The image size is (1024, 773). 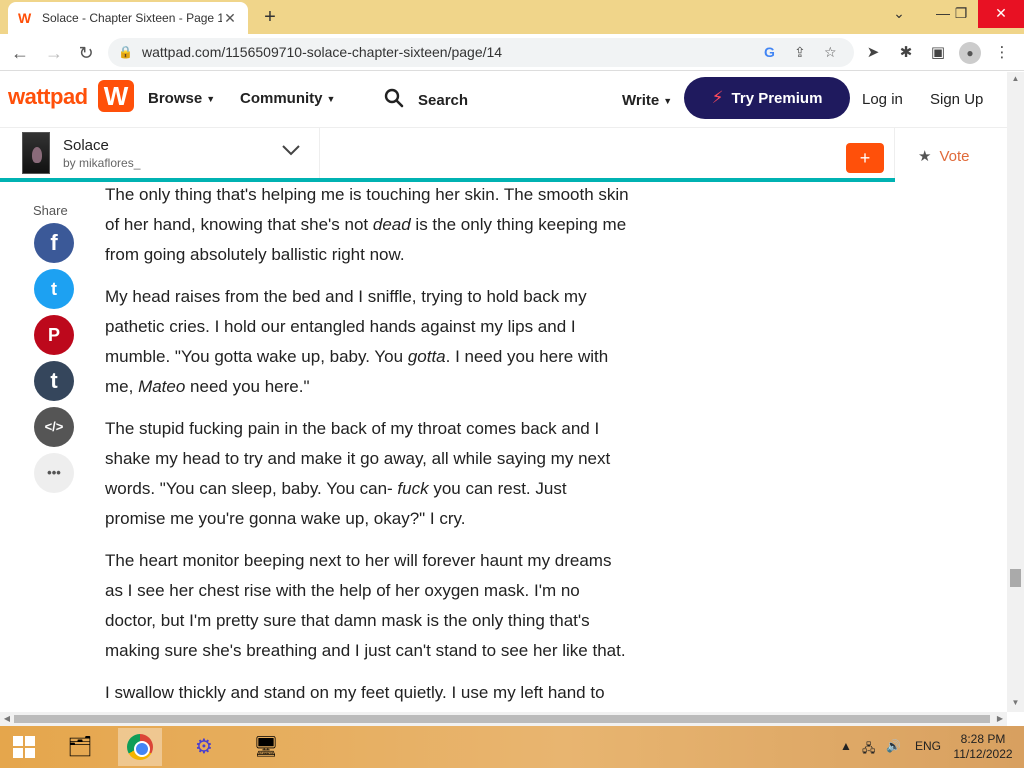 I want to click on wattpad-logo-mark: W, so click(x=116, y=96).